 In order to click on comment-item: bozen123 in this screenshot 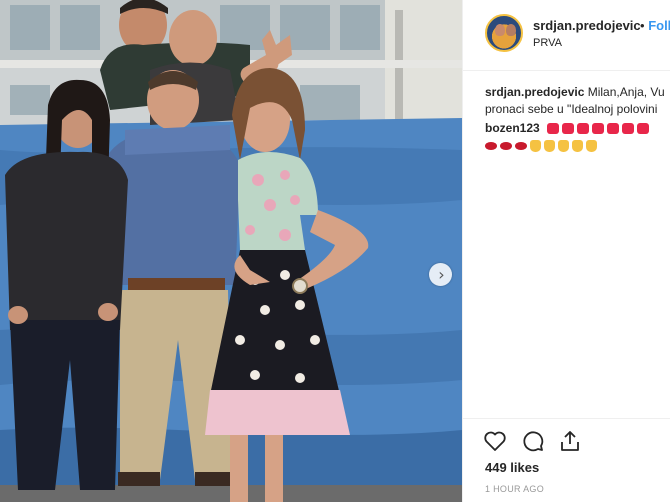, I will do `click(567, 136)`.